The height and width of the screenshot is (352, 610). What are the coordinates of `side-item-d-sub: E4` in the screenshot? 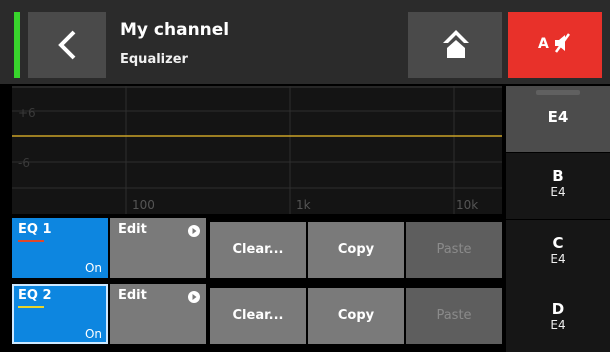 It's located at (558, 325).